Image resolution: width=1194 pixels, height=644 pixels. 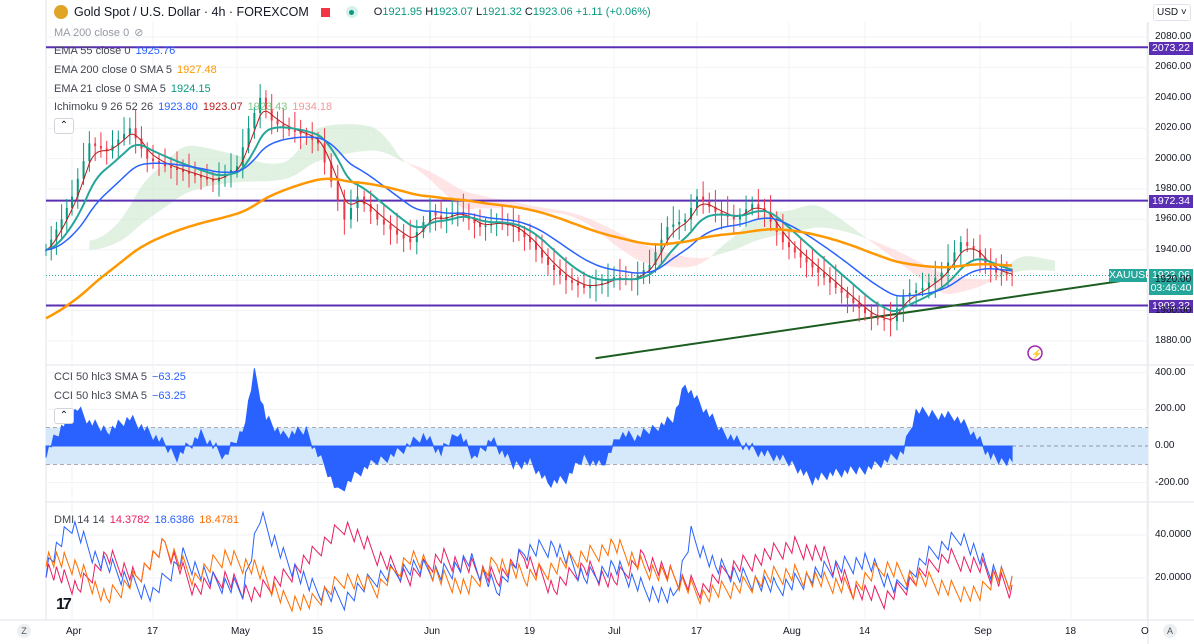 I want to click on time-tick: 15, so click(x=318, y=631).